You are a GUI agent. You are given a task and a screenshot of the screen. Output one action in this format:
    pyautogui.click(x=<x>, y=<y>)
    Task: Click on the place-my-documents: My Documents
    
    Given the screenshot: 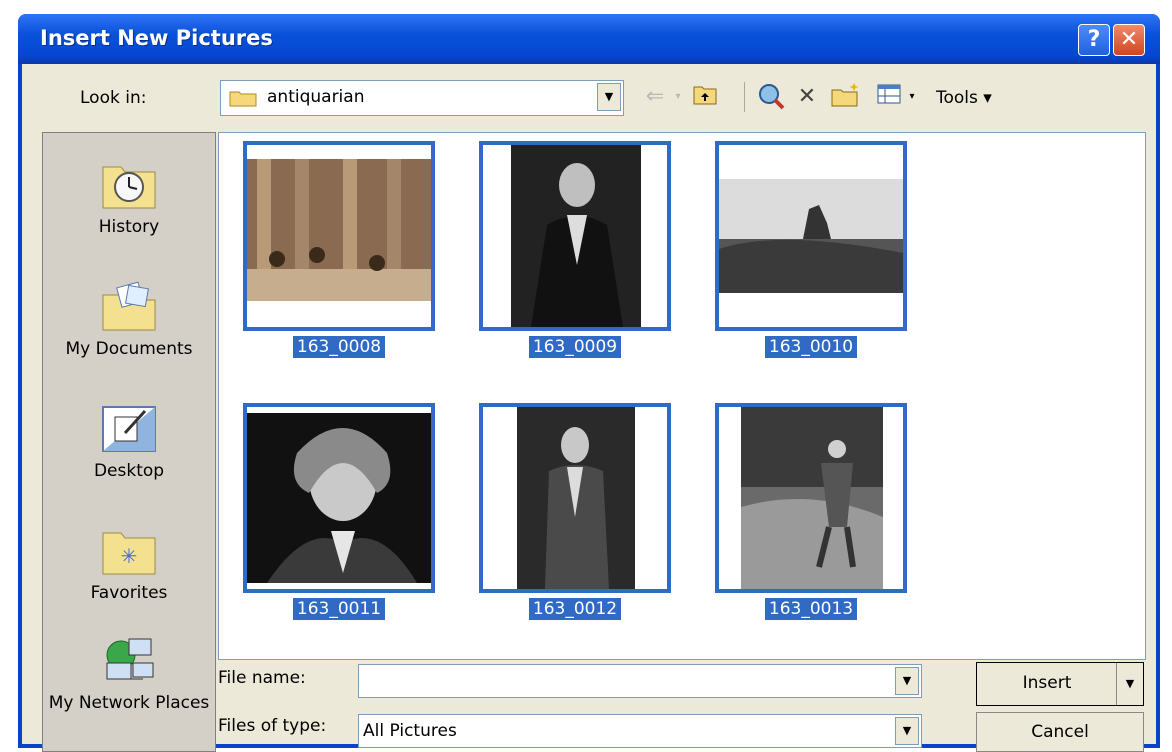 What is the action you would take?
    pyautogui.click(x=129, y=321)
    